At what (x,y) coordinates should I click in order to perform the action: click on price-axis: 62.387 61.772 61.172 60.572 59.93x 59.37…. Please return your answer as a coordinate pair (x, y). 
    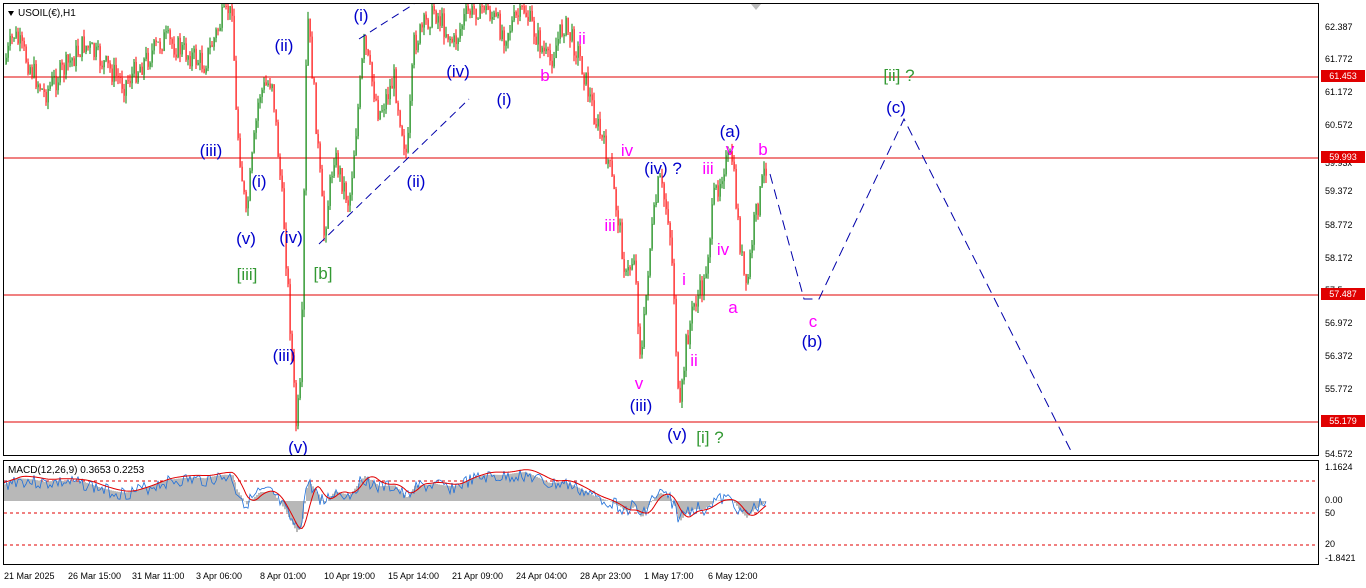
    Looking at the image, I should click on (1342, 230).